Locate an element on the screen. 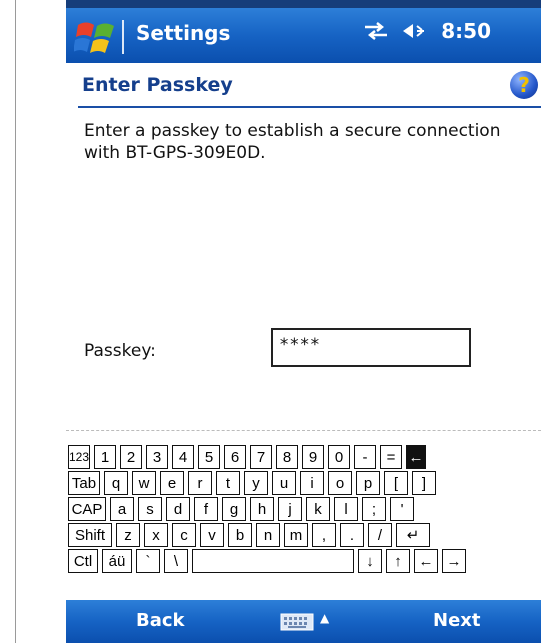 Image resolution: width=541 pixels, height=643 pixels. softkey-bar: Back ▲ Next is located at coordinates (303, 621).